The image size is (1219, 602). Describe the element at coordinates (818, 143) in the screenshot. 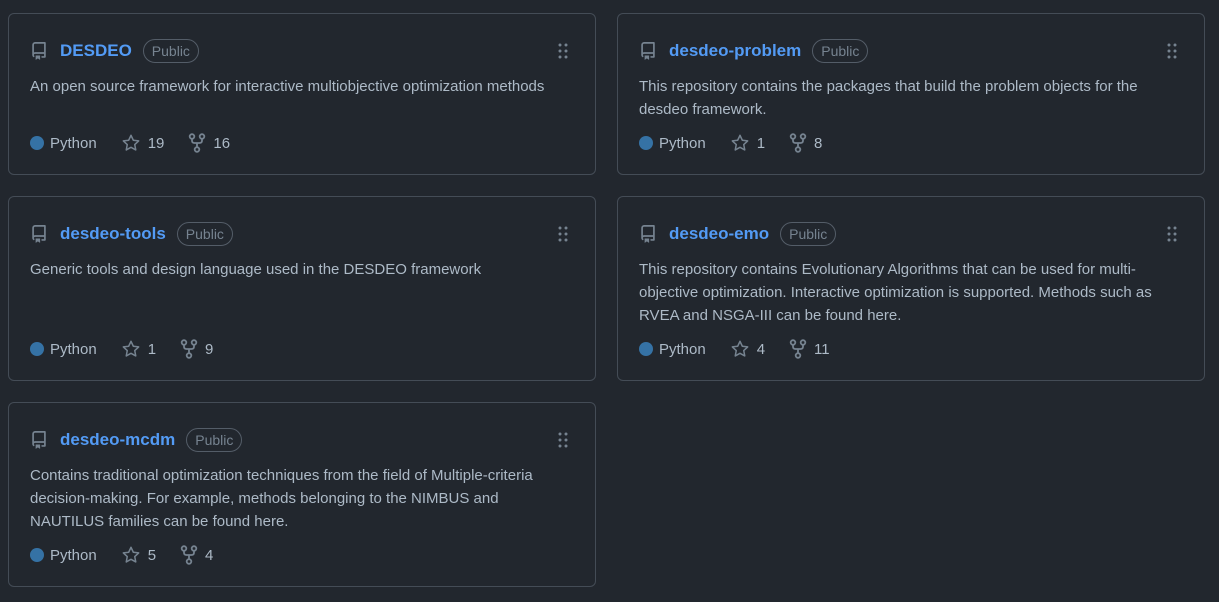

I see `fork-count: 8` at that location.